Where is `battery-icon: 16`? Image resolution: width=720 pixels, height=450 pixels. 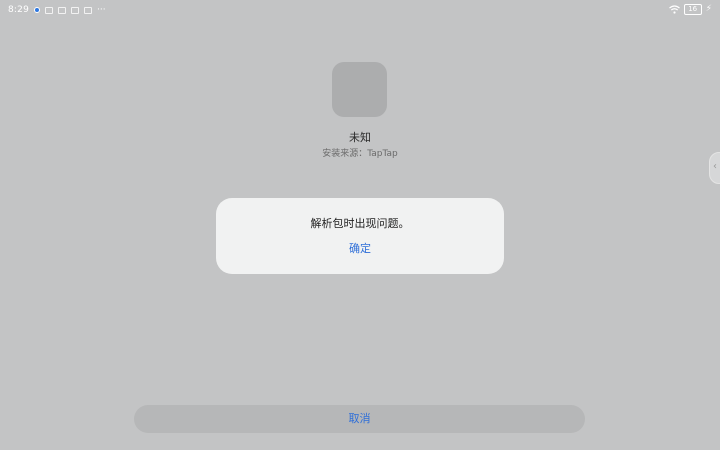
battery-icon: 16 is located at coordinates (692, 9).